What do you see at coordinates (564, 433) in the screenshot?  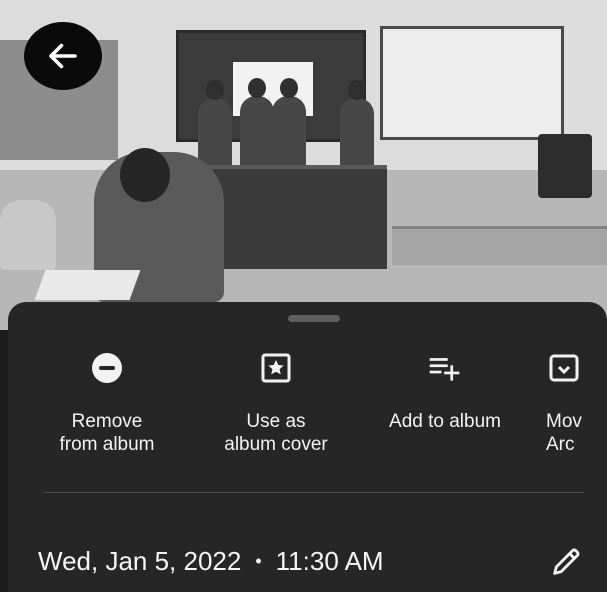 I see `move-to-archive-label: Mov Arc` at bounding box center [564, 433].